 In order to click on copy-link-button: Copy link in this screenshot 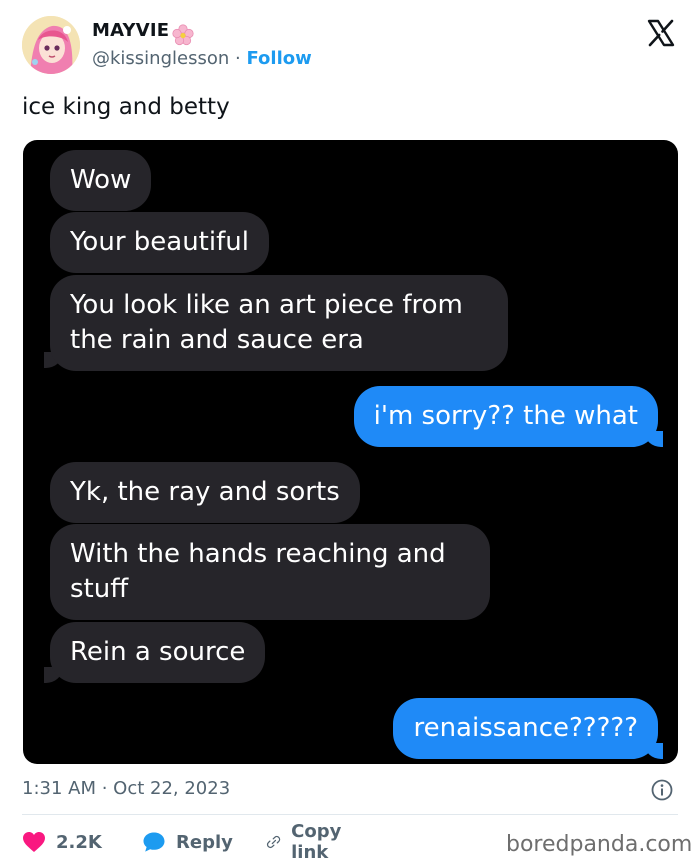, I will do `click(308, 842)`.